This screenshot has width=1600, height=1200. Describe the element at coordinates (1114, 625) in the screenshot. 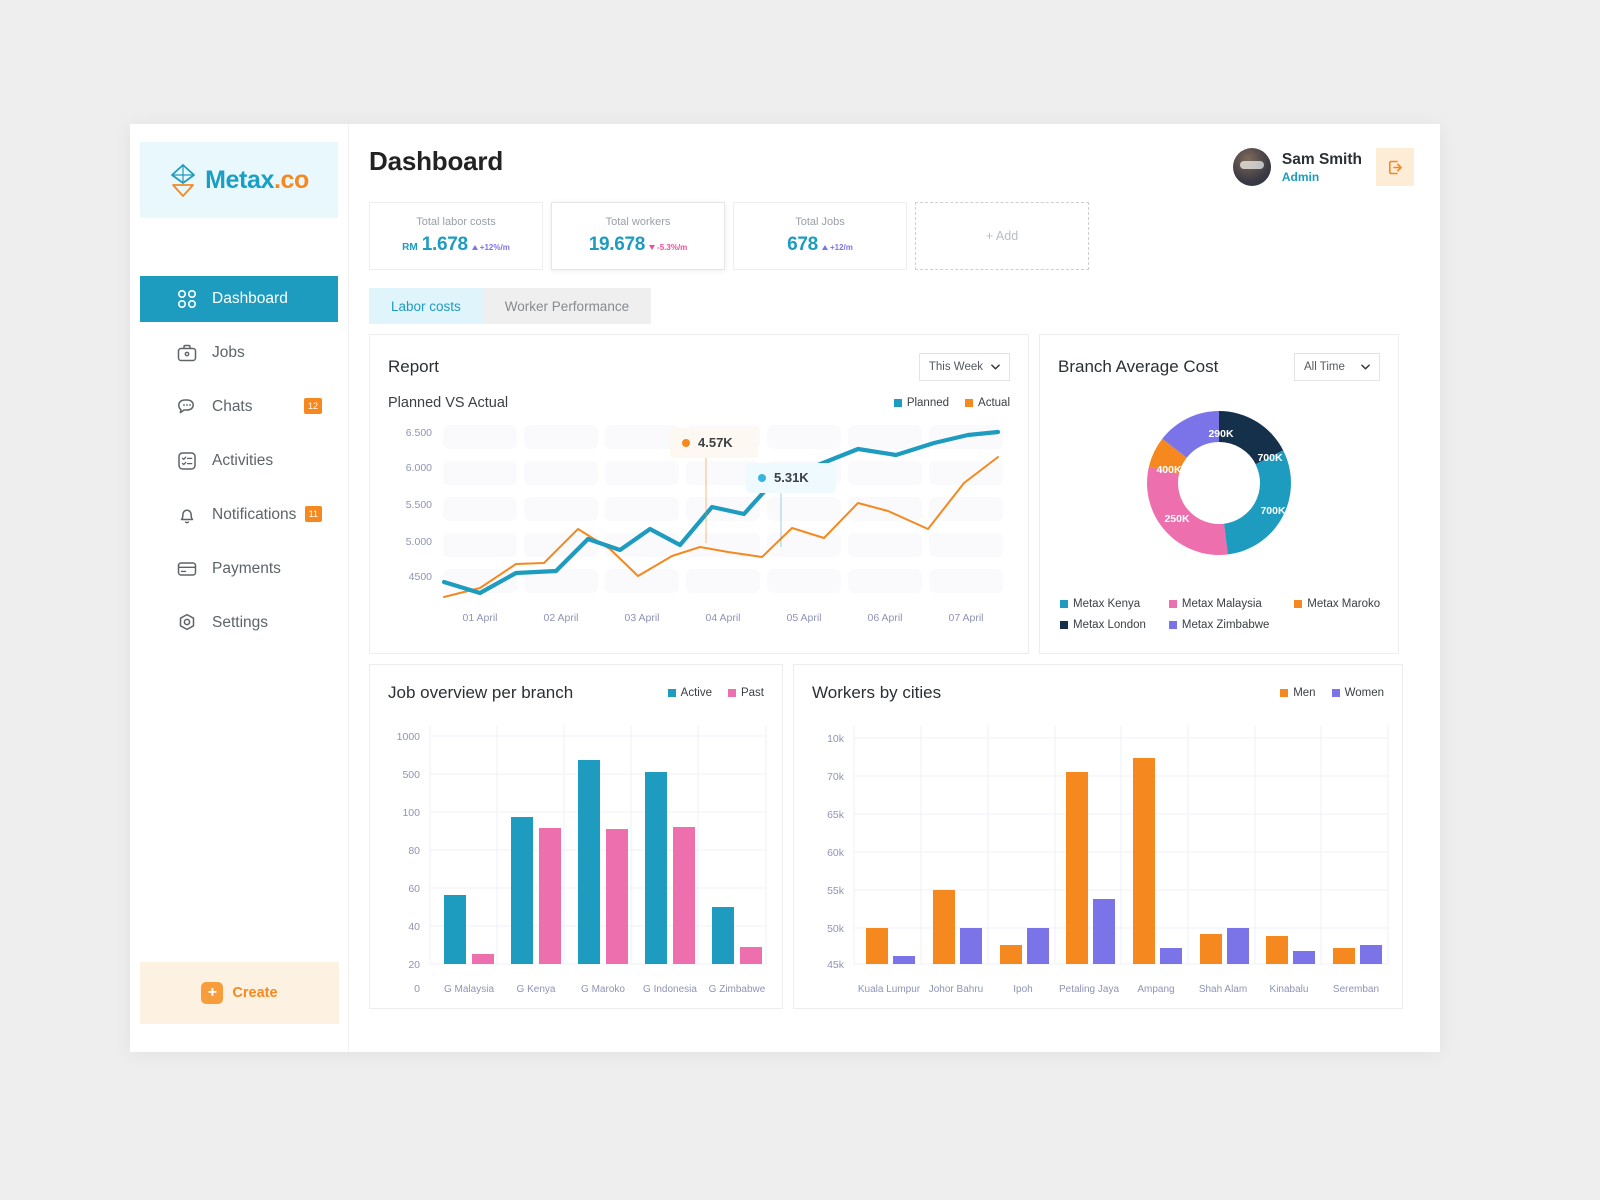

I see `legend-metax-london: Metax London` at that location.